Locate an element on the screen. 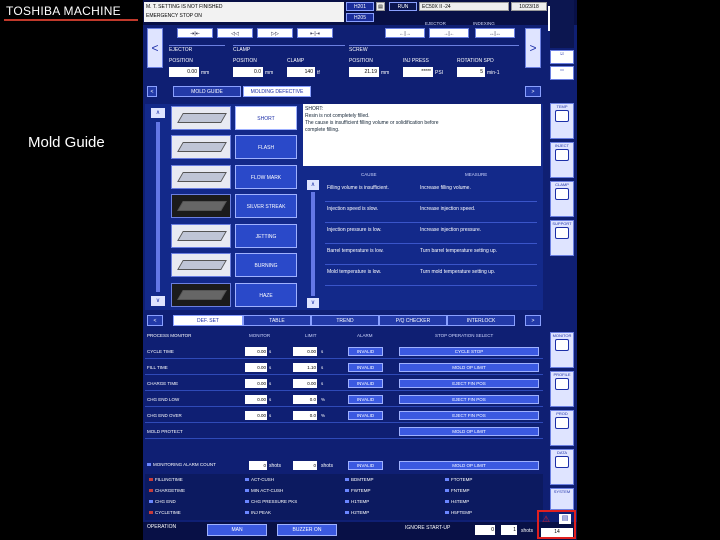 The height and width of the screenshot is (540, 720). side-button-temp: TEMP is located at coordinates (562, 121).